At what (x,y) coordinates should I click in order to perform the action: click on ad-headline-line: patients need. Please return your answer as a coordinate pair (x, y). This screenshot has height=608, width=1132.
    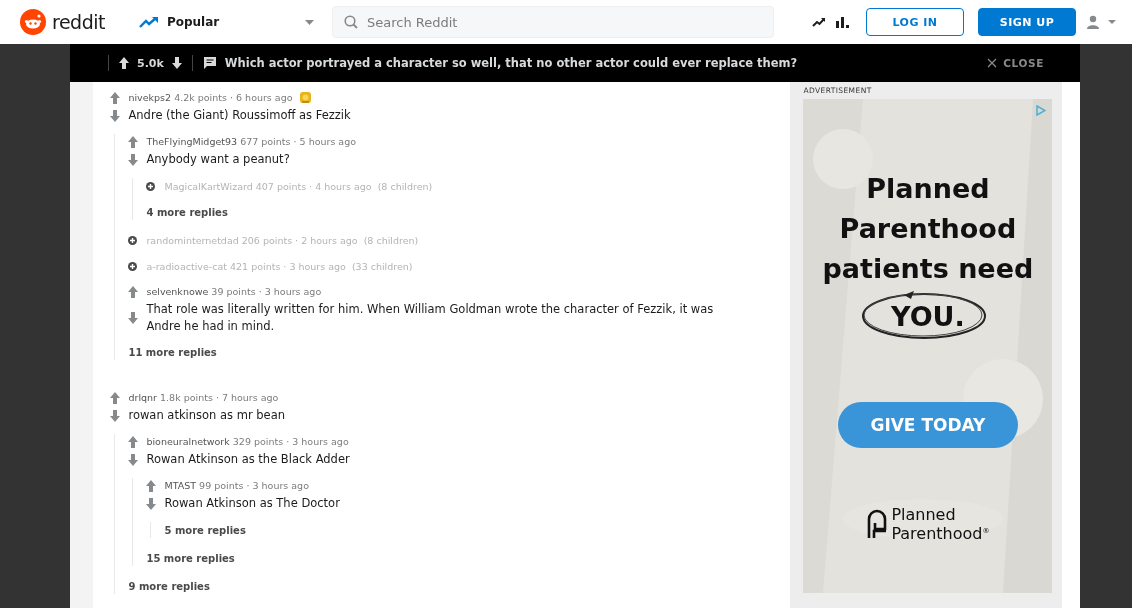
    Looking at the image, I should click on (928, 269).